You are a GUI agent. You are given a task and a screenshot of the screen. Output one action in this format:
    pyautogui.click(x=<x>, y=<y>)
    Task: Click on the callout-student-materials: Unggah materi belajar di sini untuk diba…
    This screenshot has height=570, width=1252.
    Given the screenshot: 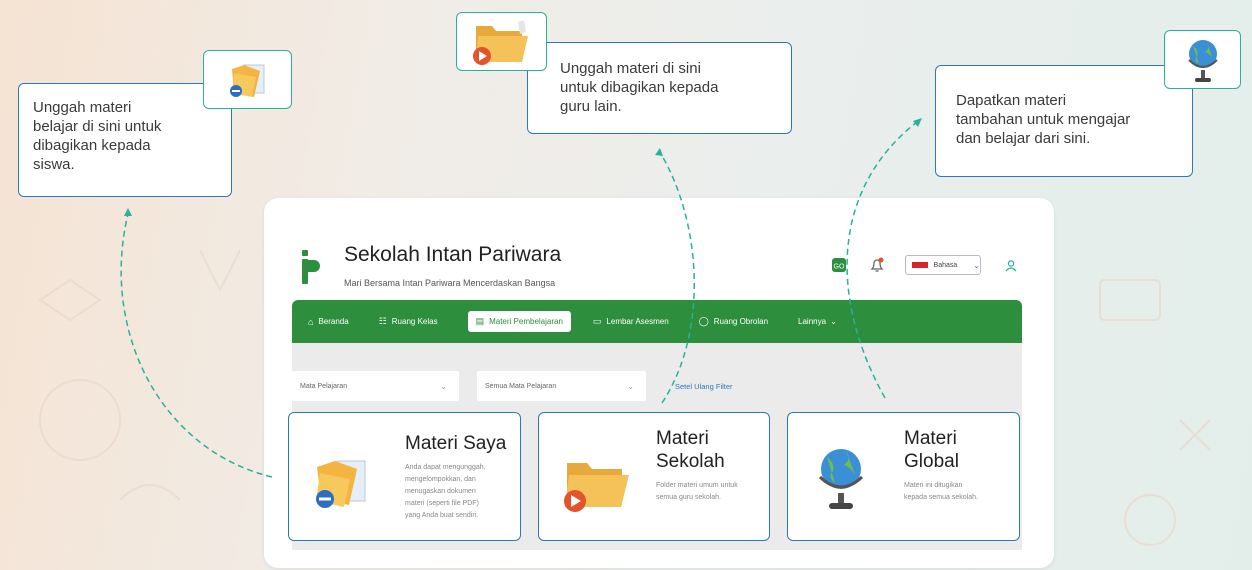 What is the action you would take?
    pyautogui.click(x=125, y=140)
    